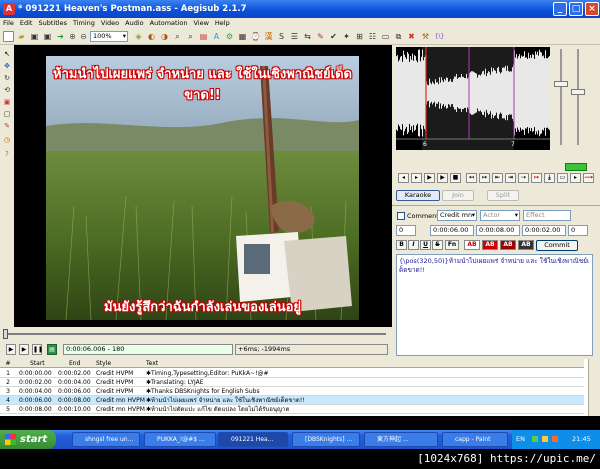  Describe the element at coordinates (560, 9) in the screenshot. I see `minimize-button: _` at that location.